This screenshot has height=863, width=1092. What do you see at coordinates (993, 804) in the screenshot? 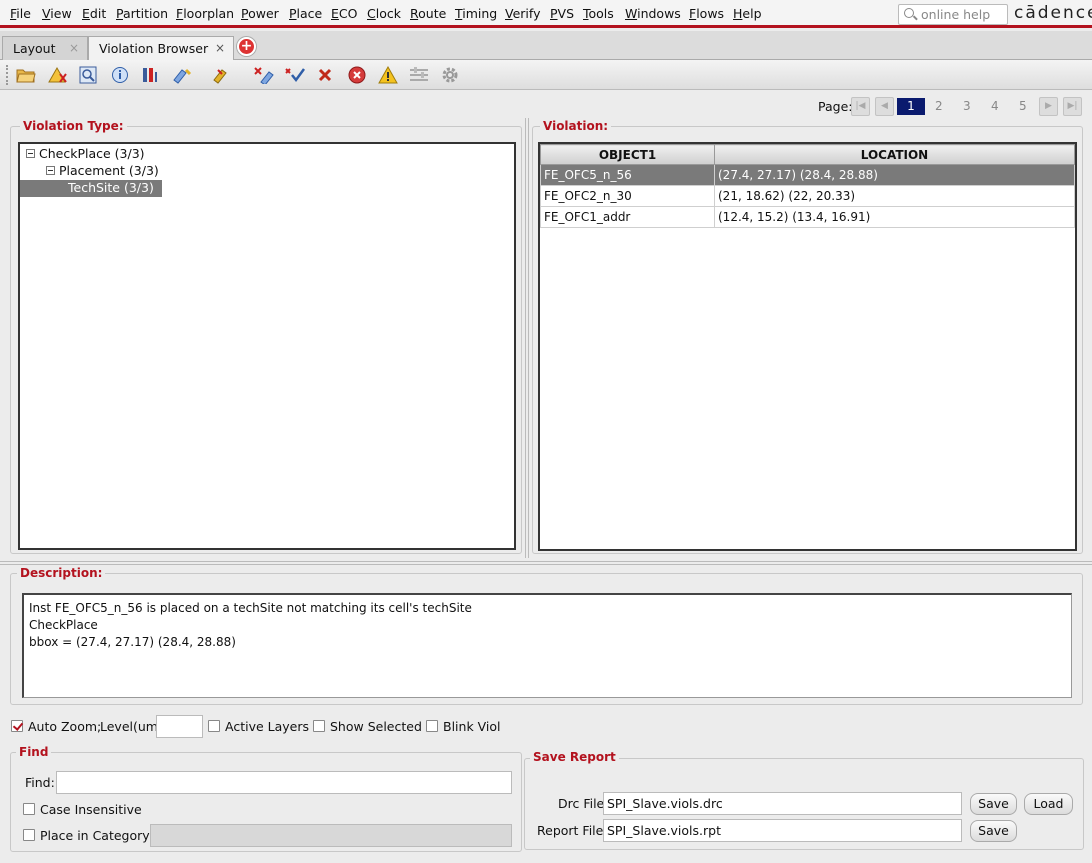
I see `save-drc-button: Save` at bounding box center [993, 804].